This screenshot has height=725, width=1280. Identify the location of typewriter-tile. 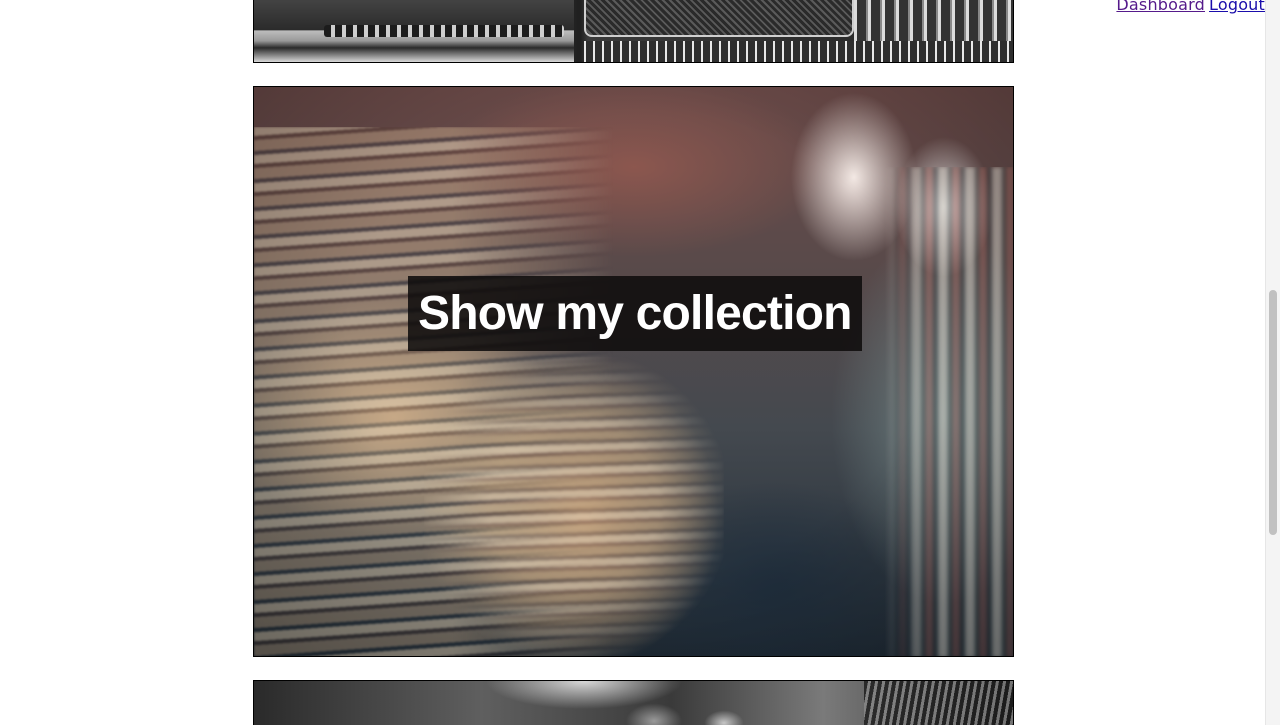
(633, 702).